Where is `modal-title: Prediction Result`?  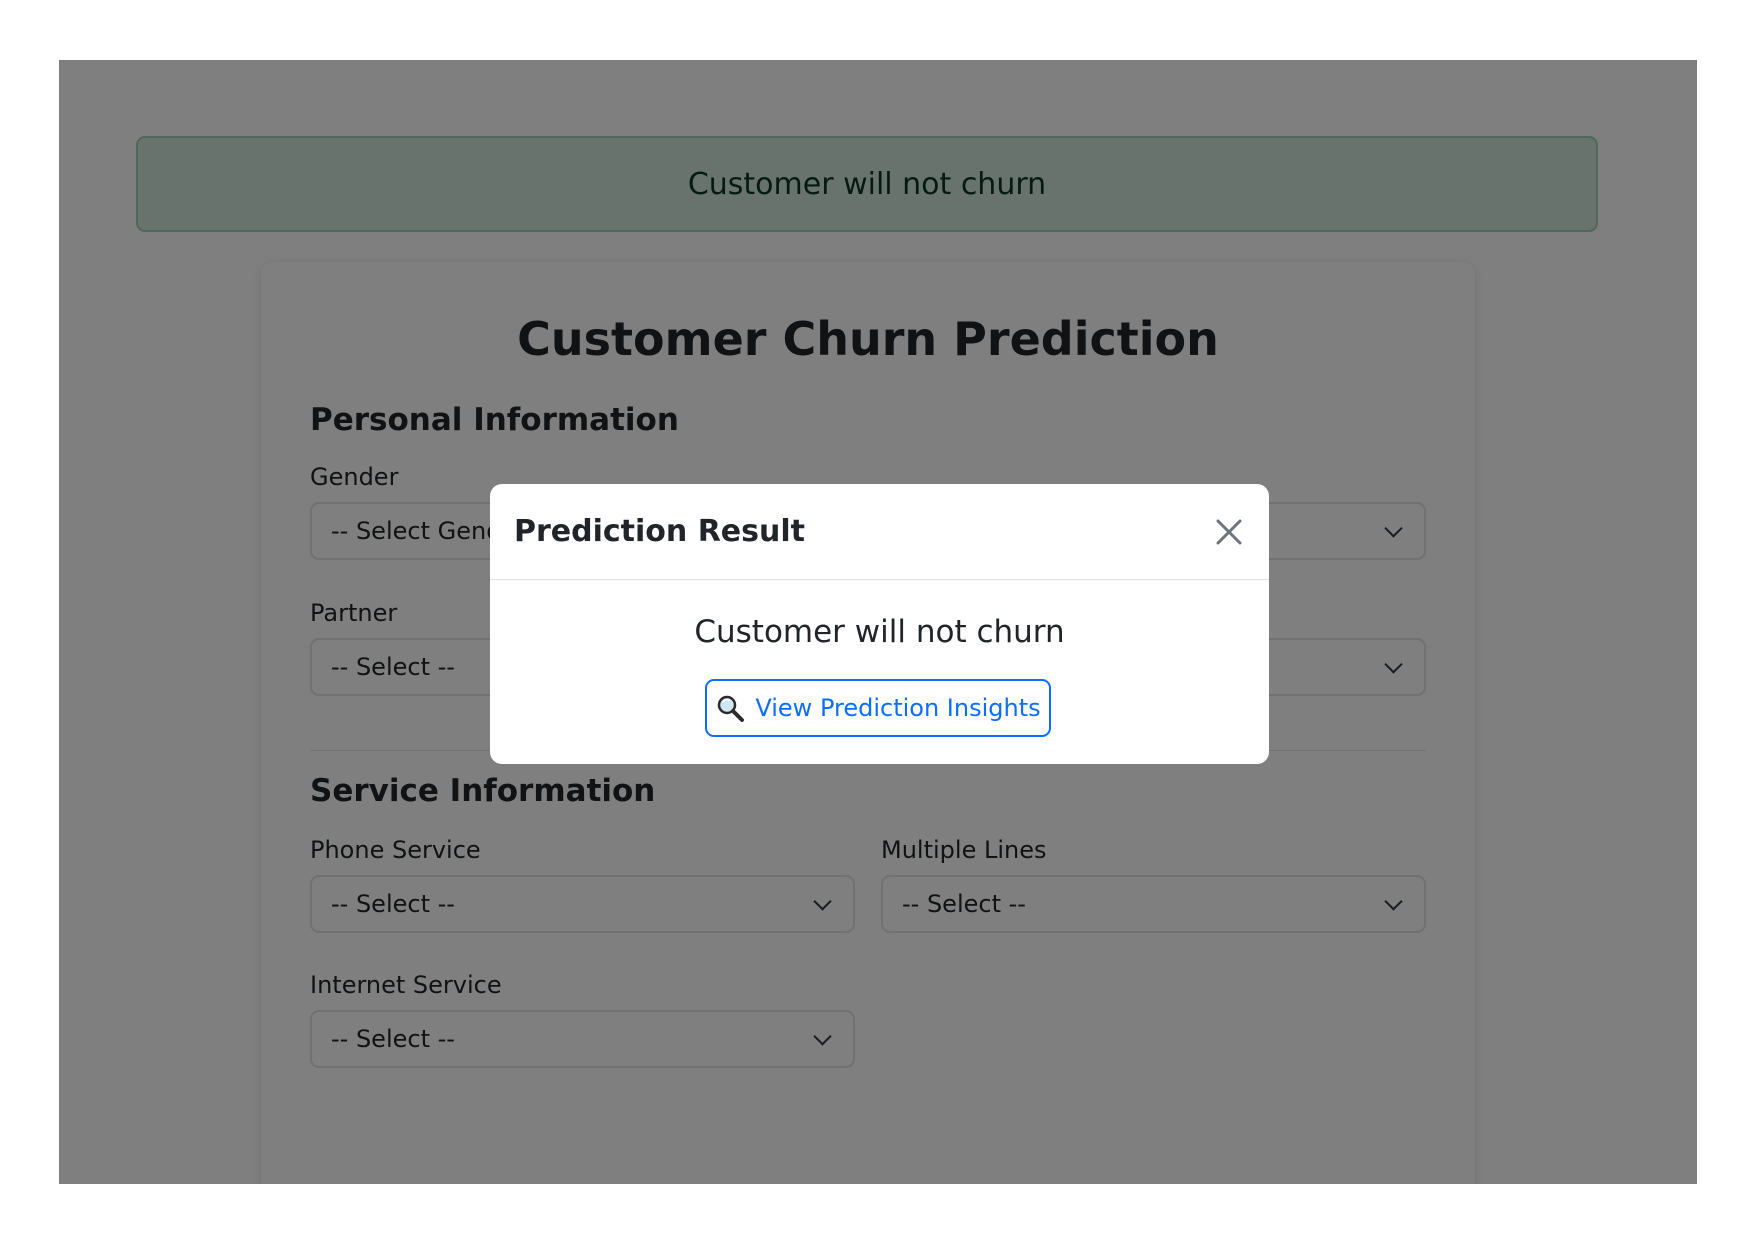 modal-title: Prediction Result is located at coordinates (659, 531).